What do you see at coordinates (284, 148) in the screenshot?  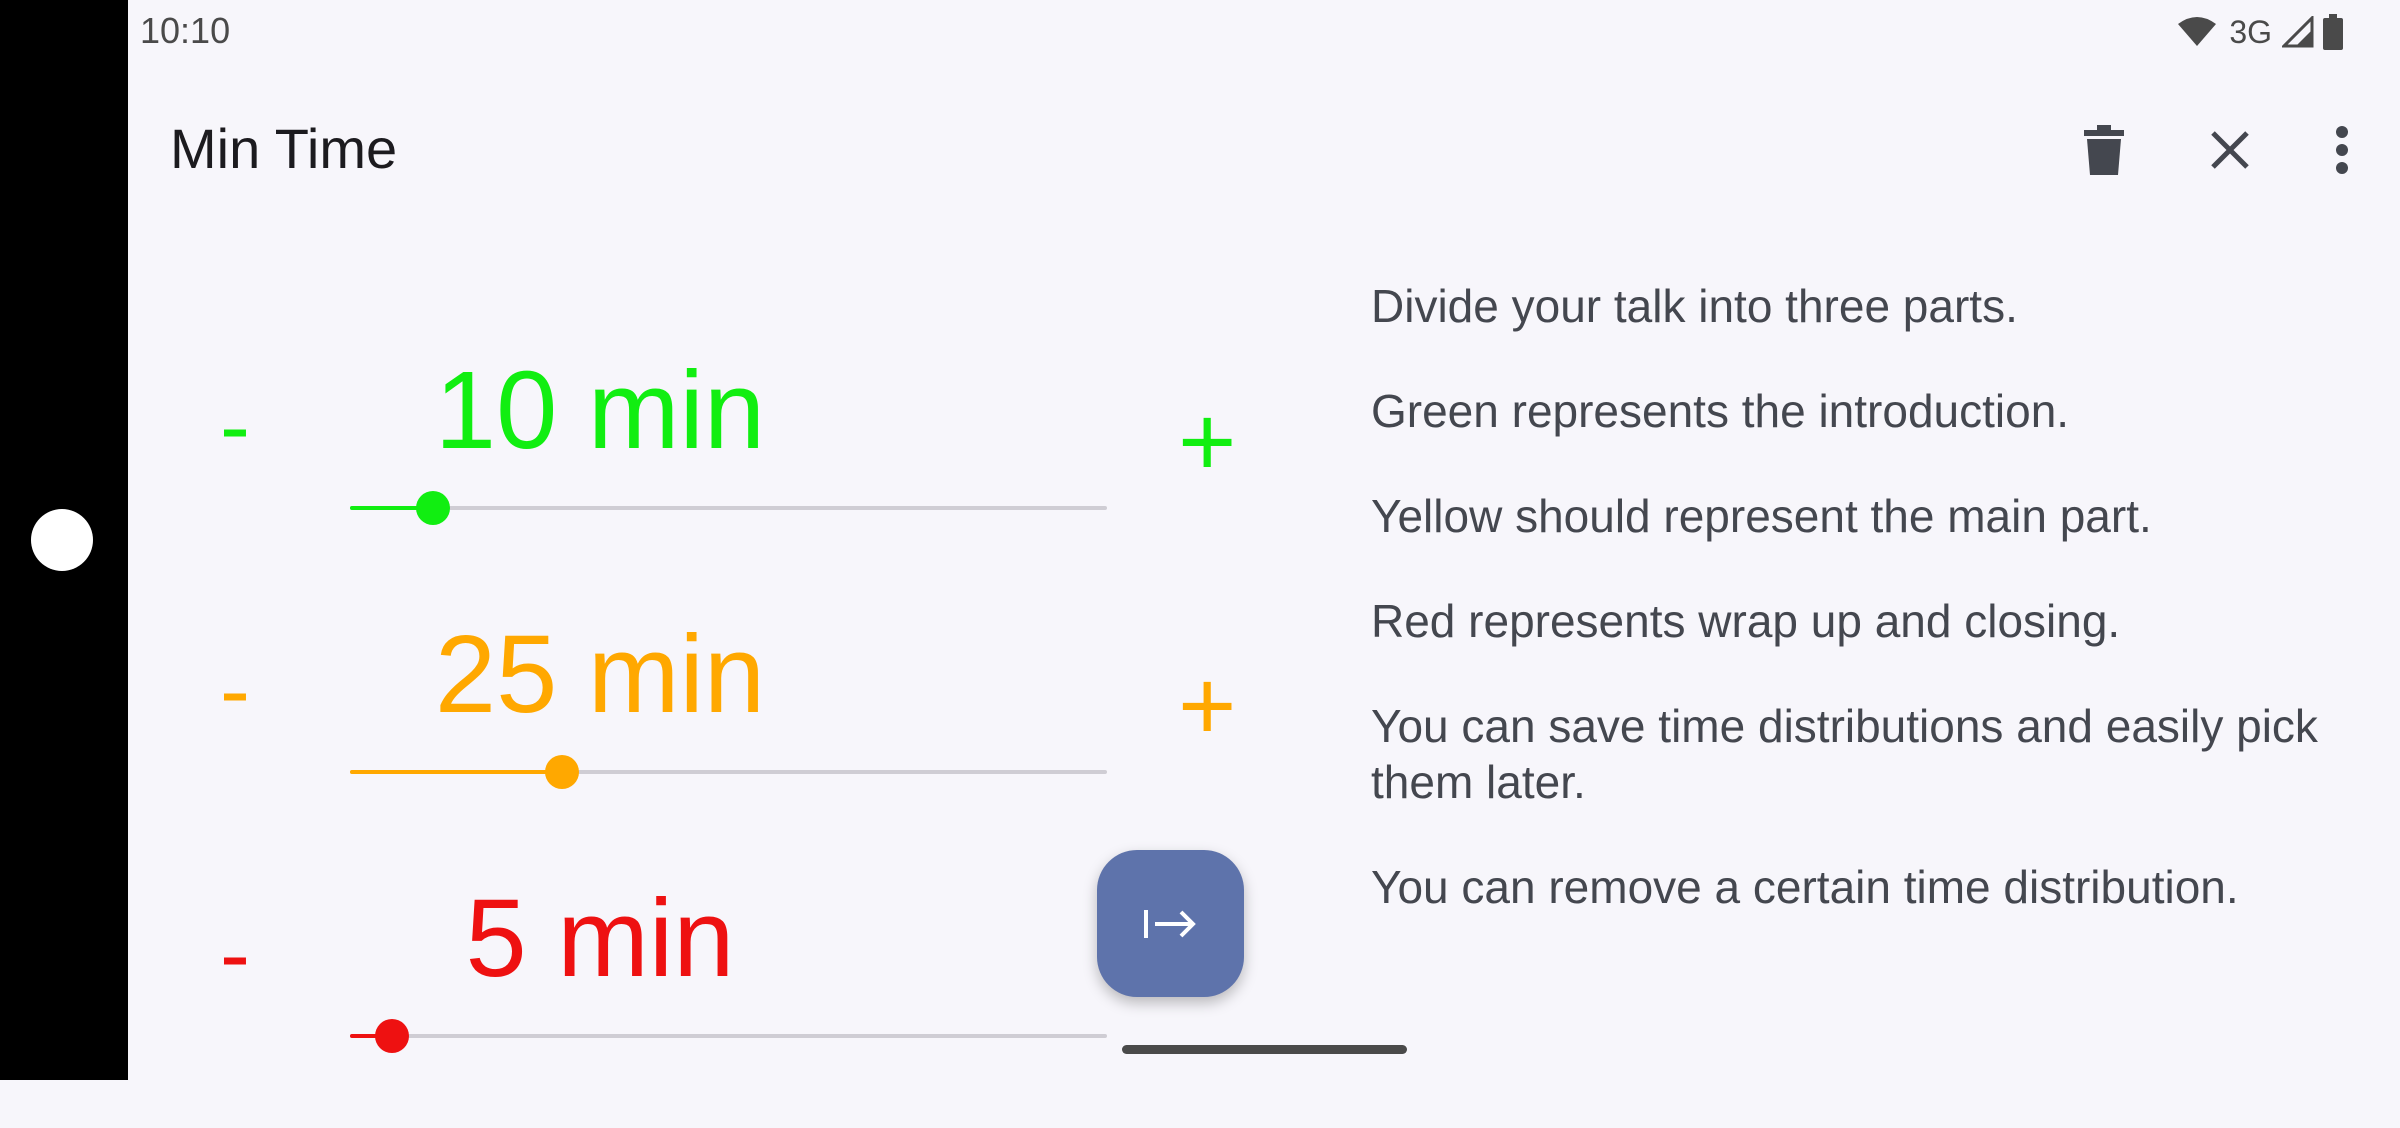 I see `page-title: Min Time` at bounding box center [284, 148].